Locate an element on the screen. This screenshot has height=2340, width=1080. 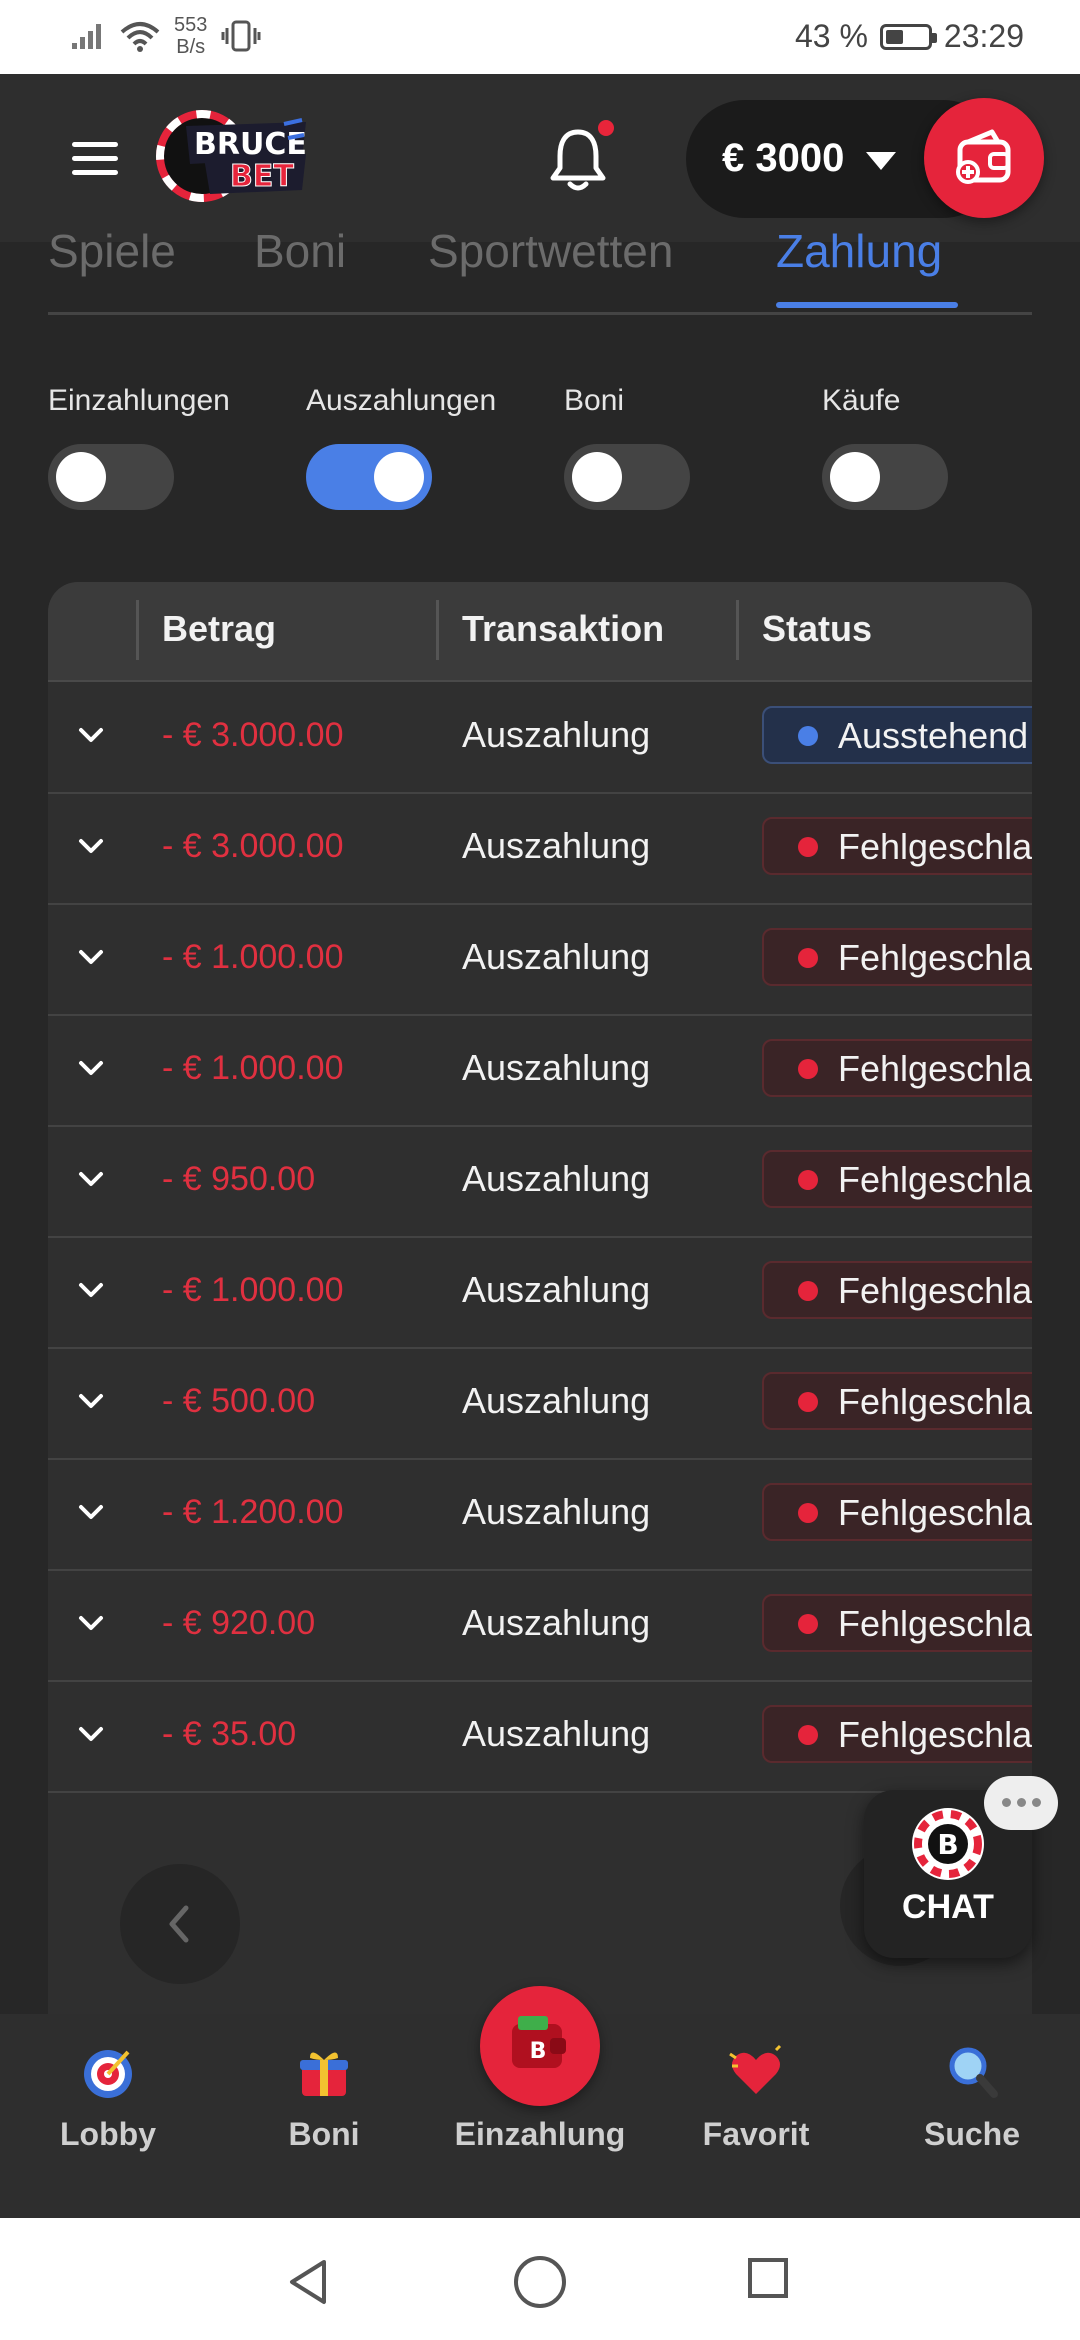
row-amount: - € 3.000.00 is located at coordinates (253, 846).